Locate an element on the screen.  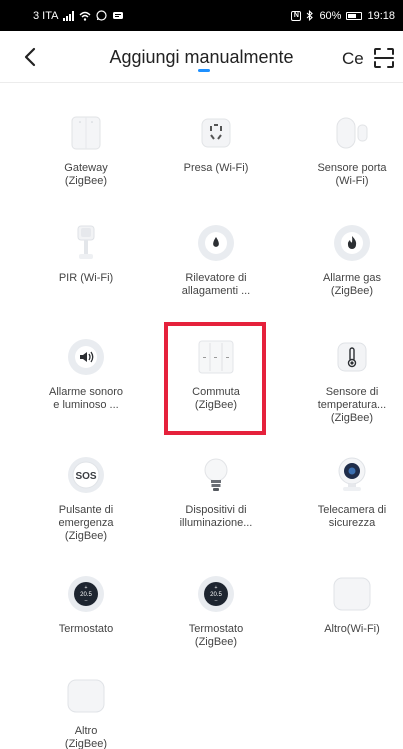
scan-button is located at coordinates (384, 58).